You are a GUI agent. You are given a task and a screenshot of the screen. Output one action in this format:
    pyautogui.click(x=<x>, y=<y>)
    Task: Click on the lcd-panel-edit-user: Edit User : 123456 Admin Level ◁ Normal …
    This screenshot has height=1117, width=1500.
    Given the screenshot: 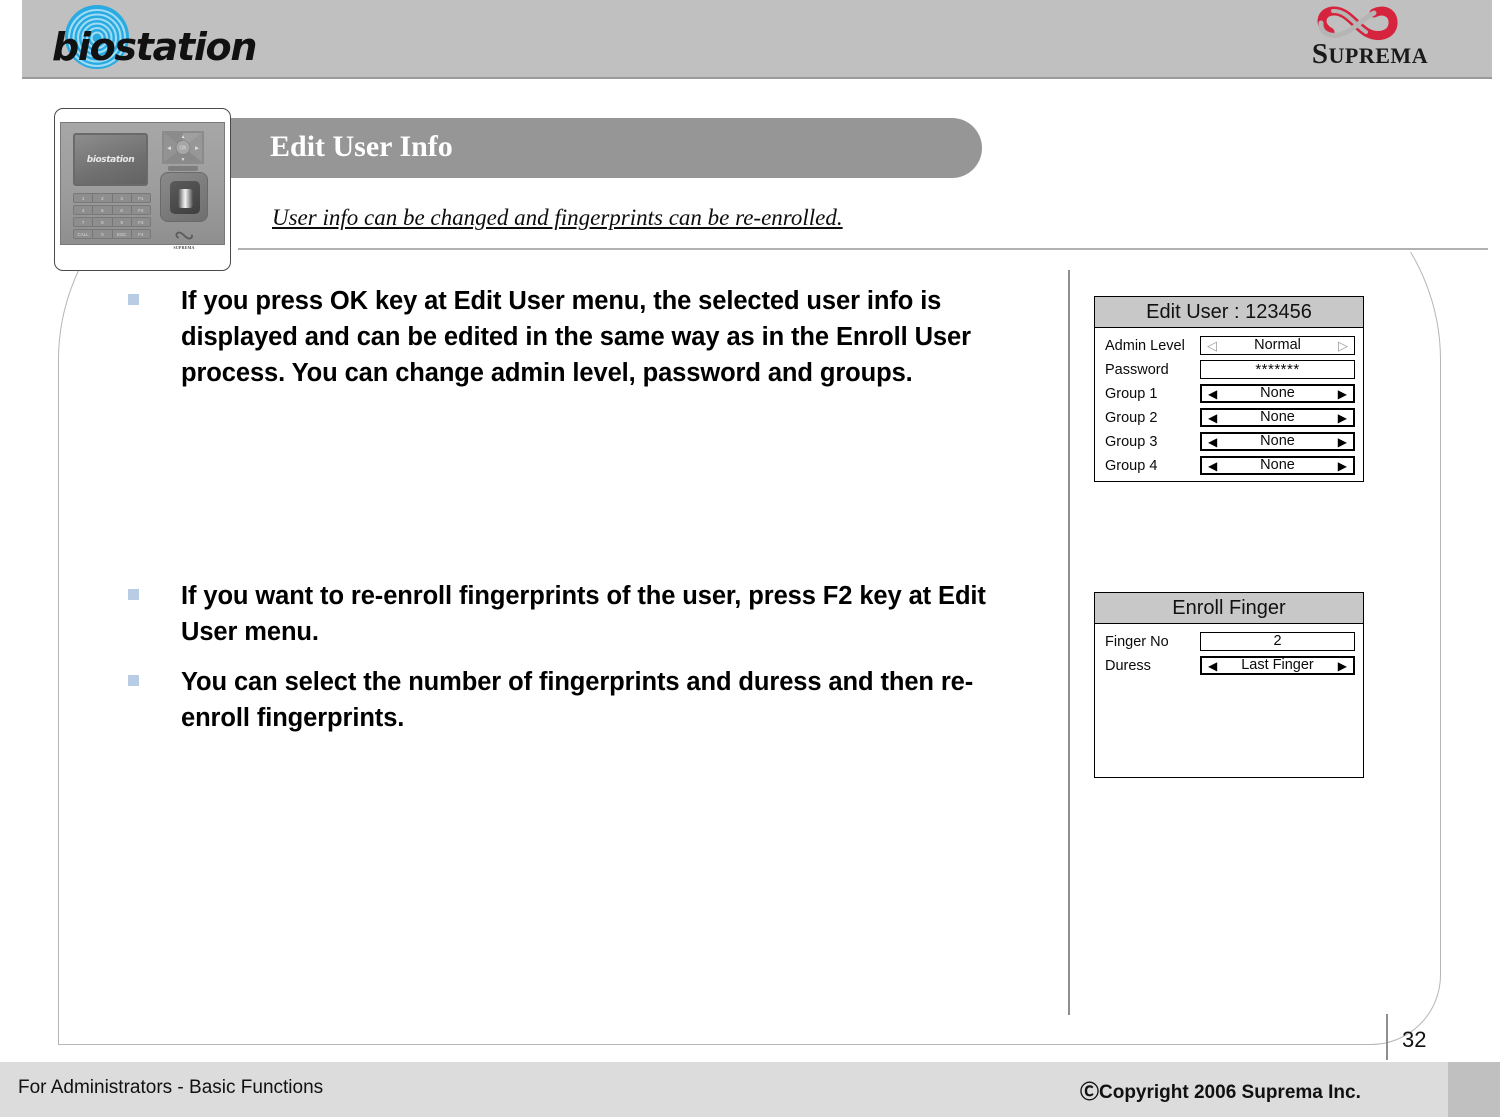 What is the action you would take?
    pyautogui.click(x=1229, y=389)
    